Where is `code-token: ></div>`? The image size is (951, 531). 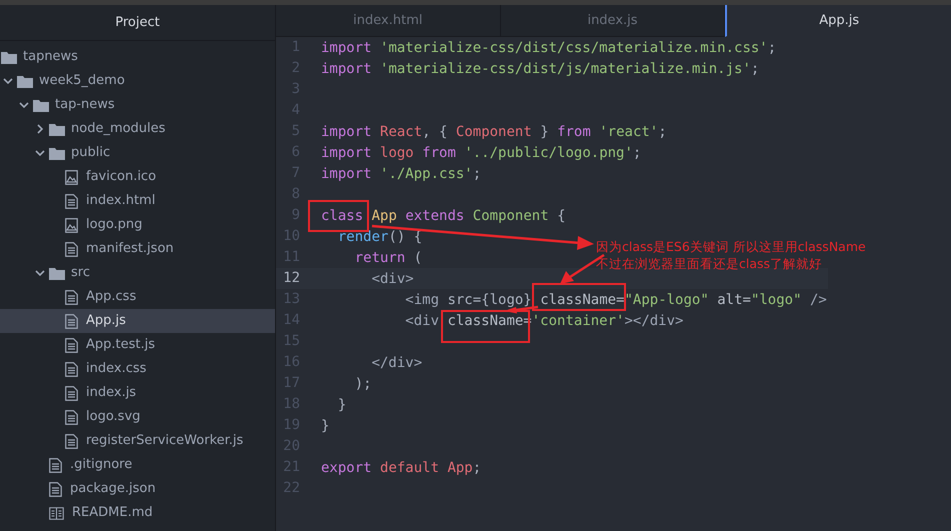
code-token: ></div> is located at coordinates (654, 321).